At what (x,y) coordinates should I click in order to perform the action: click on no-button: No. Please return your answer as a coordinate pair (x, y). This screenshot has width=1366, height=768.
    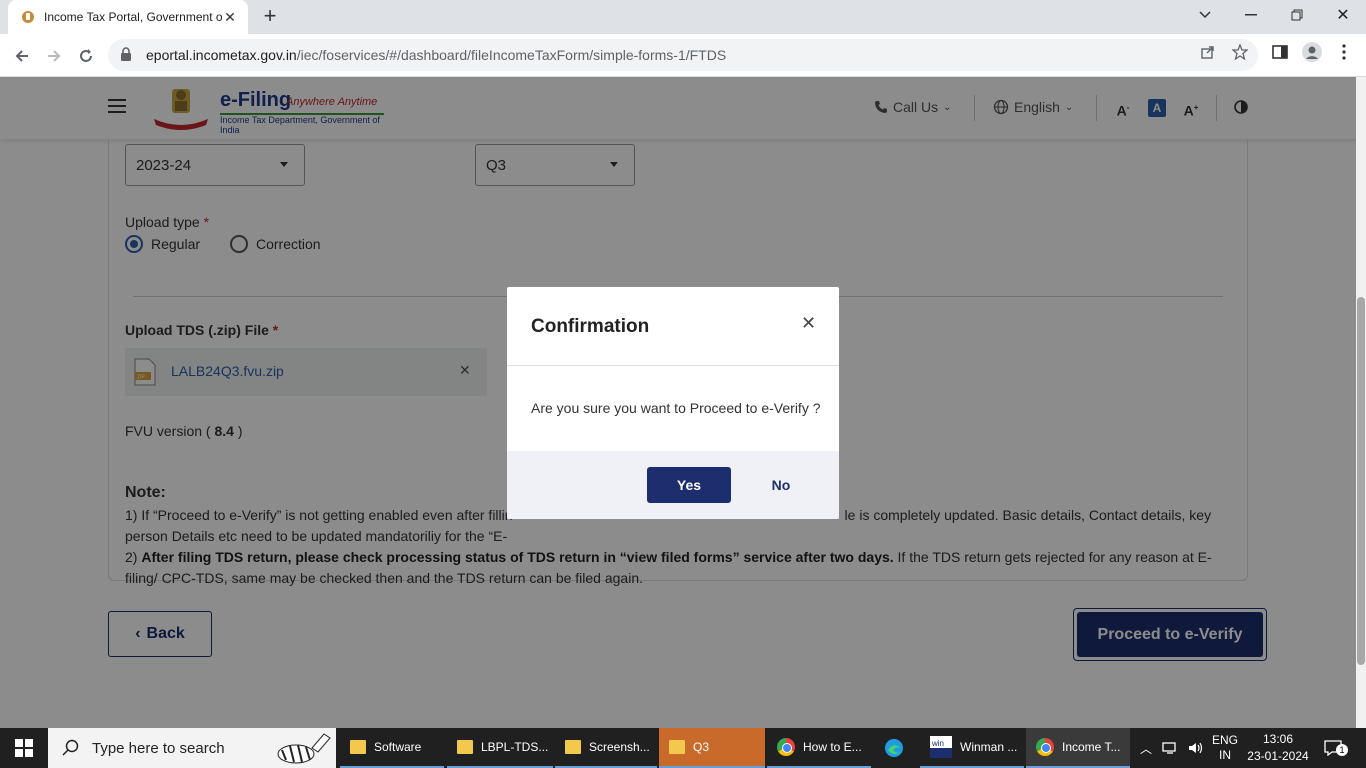
    Looking at the image, I should click on (781, 485).